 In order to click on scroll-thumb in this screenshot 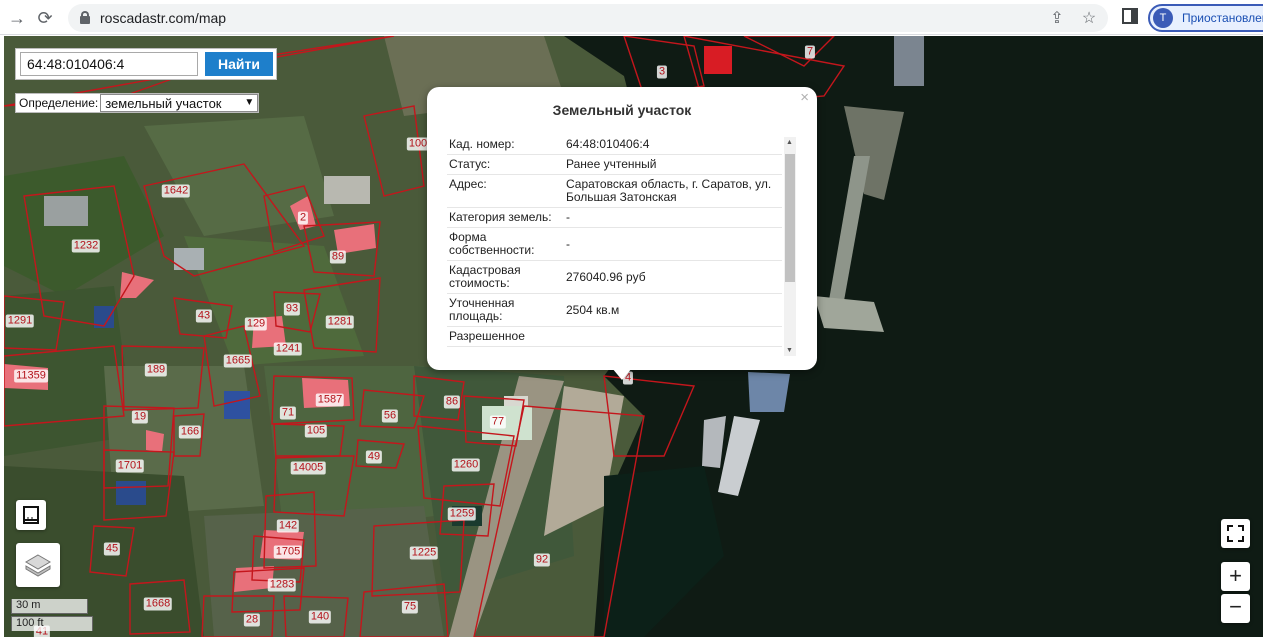, I will do `click(790, 218)`.